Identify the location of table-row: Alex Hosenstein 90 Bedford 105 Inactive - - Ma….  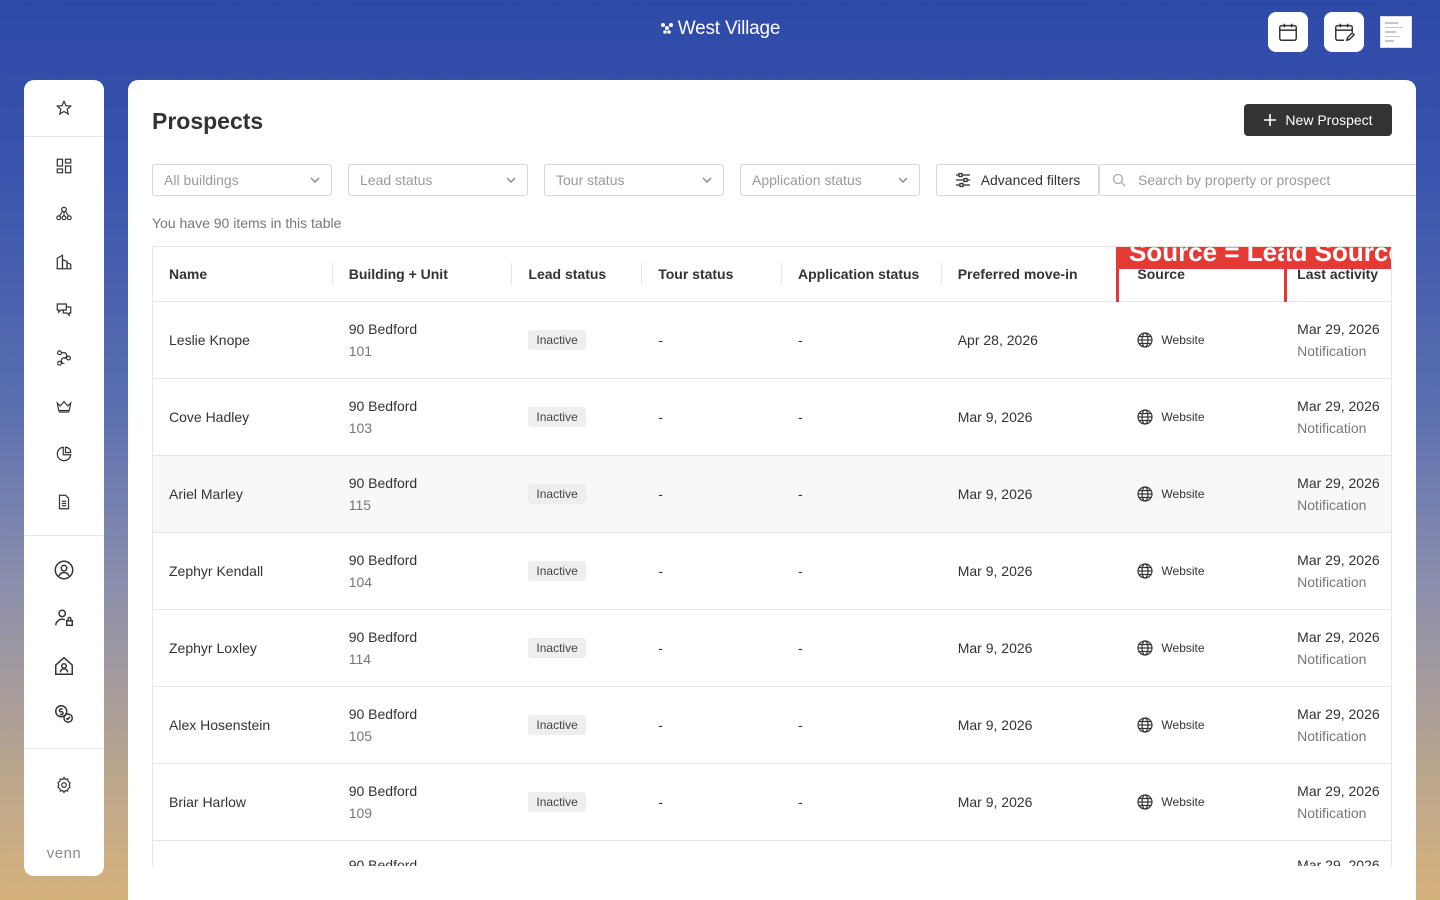
(772, 725).